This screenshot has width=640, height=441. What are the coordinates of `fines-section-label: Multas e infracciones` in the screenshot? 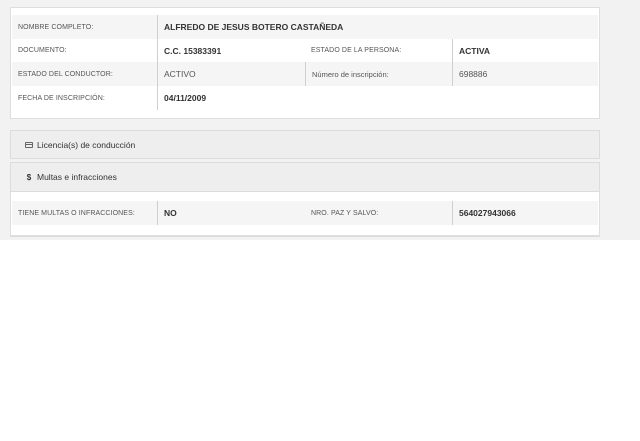 It's located at (77, 177).